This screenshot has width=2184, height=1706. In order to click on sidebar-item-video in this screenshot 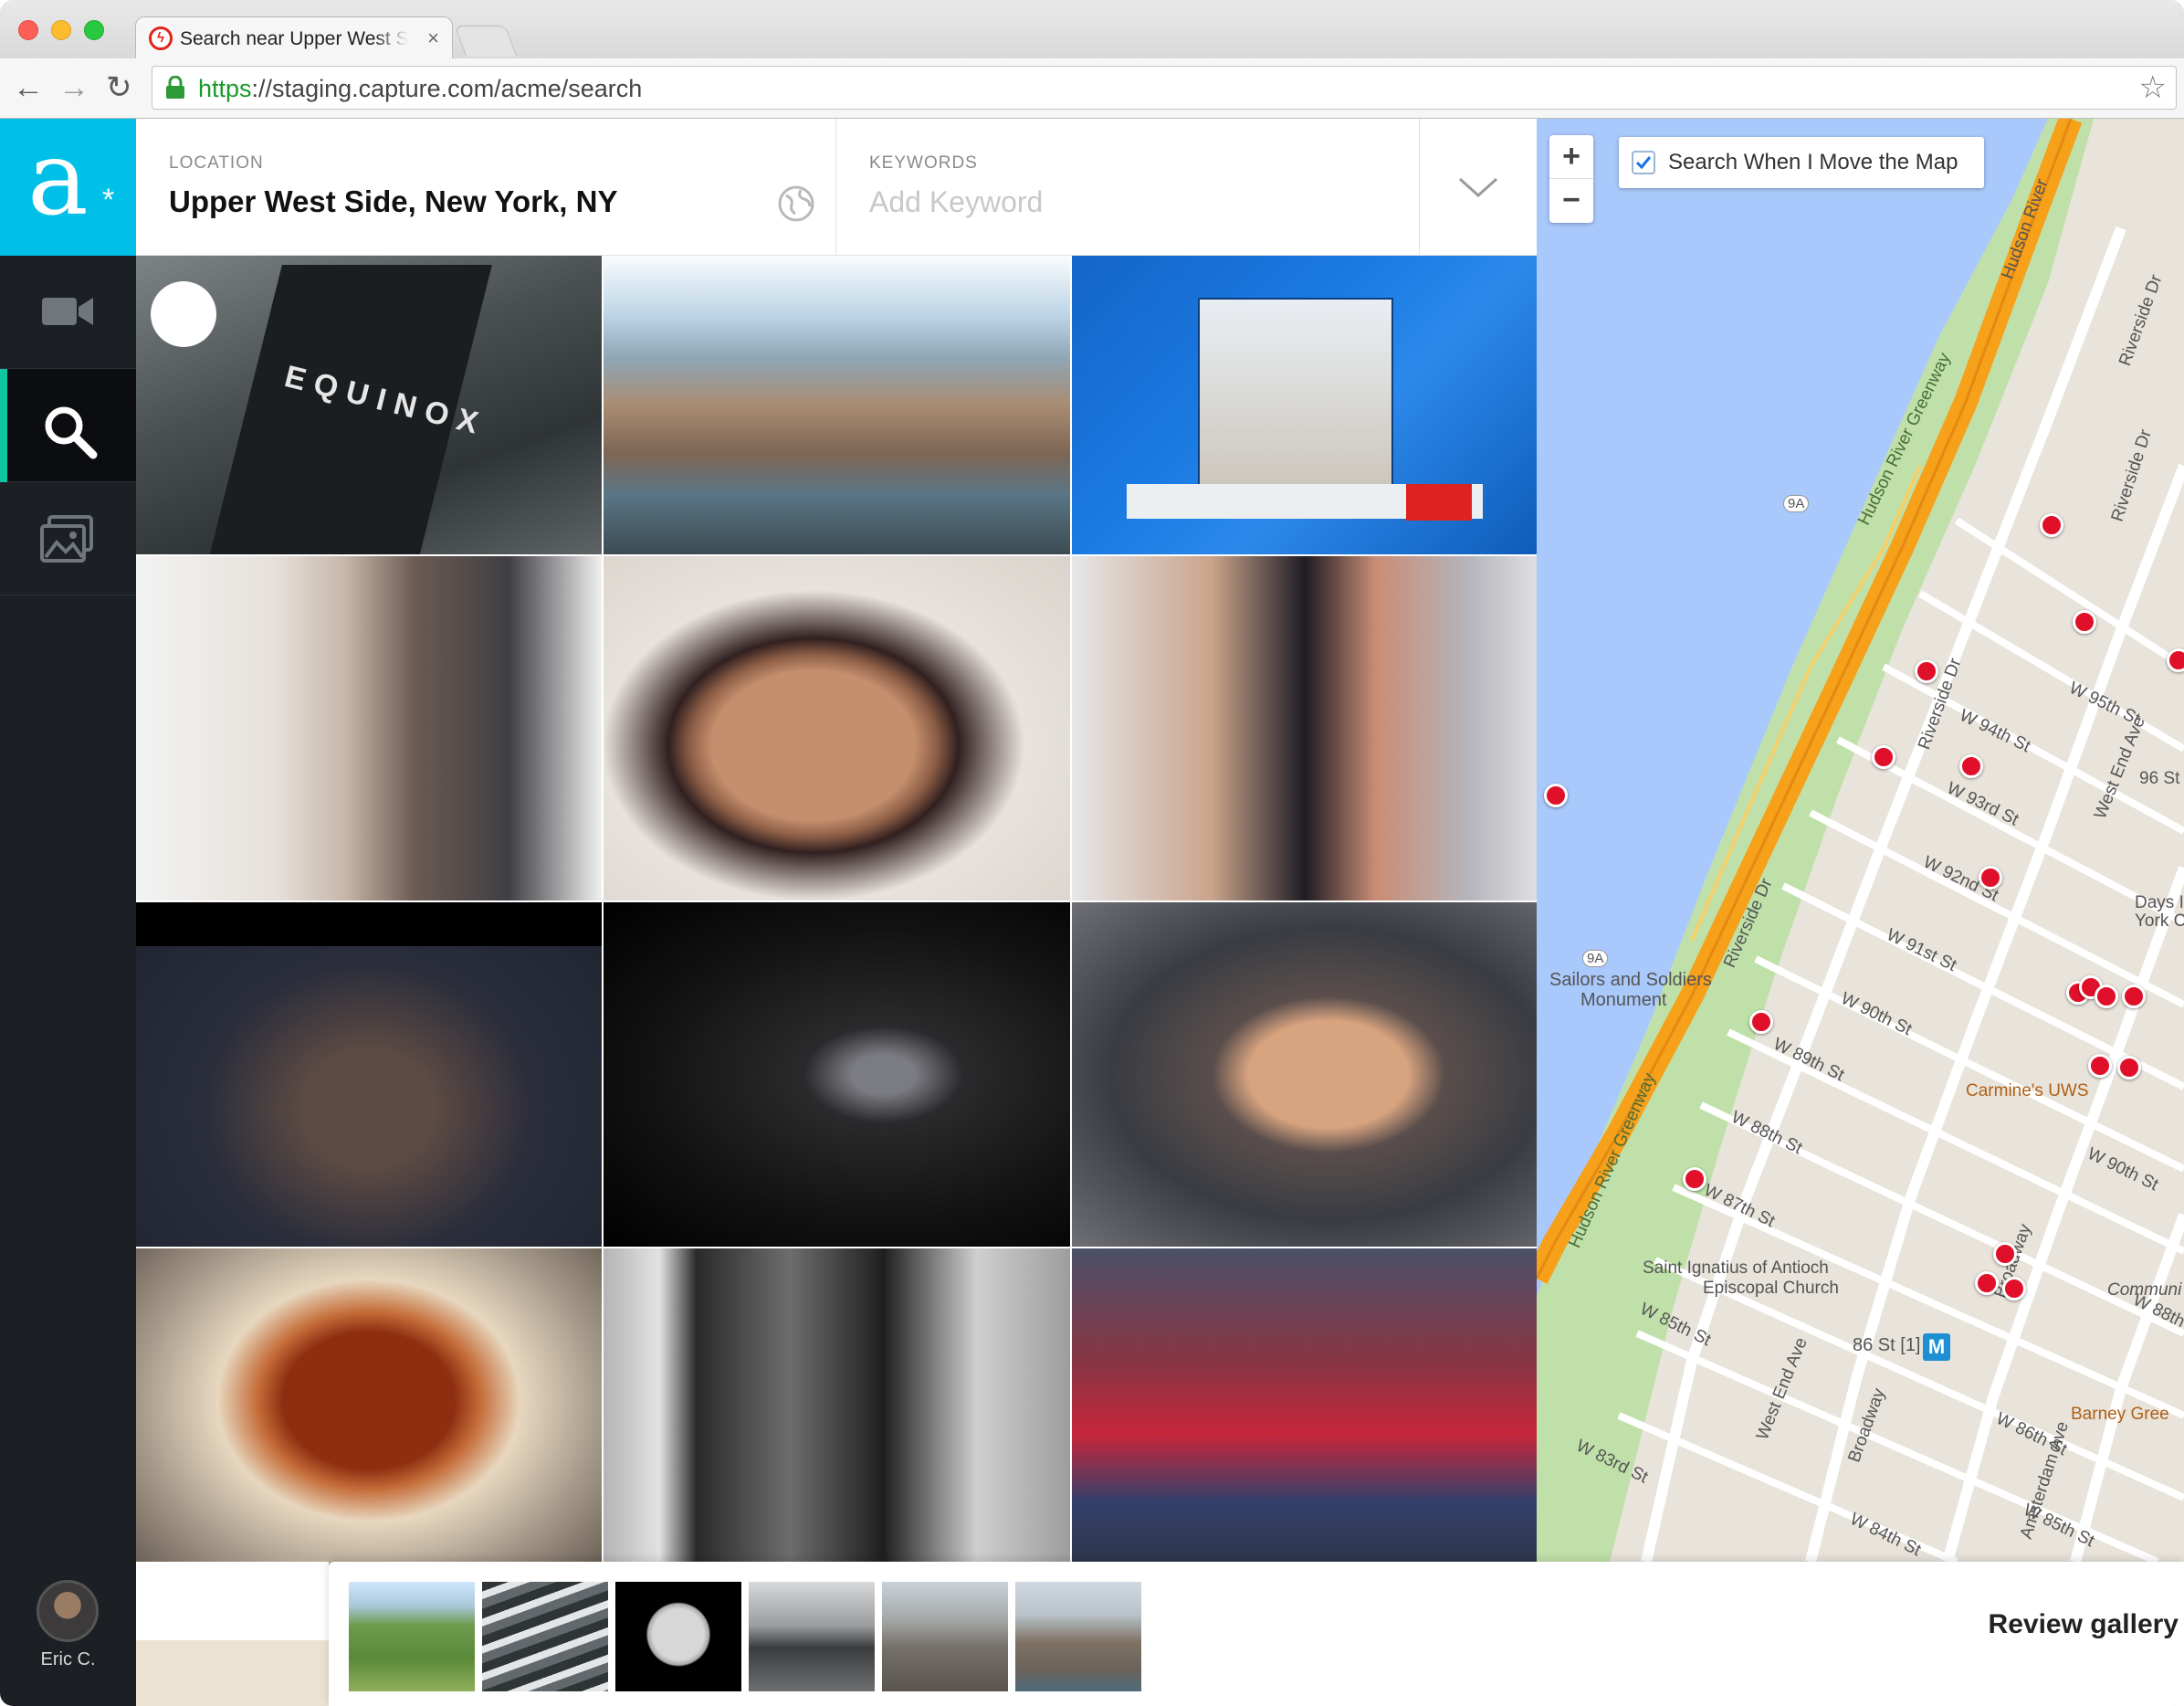, I will do `click(68, 312)`.